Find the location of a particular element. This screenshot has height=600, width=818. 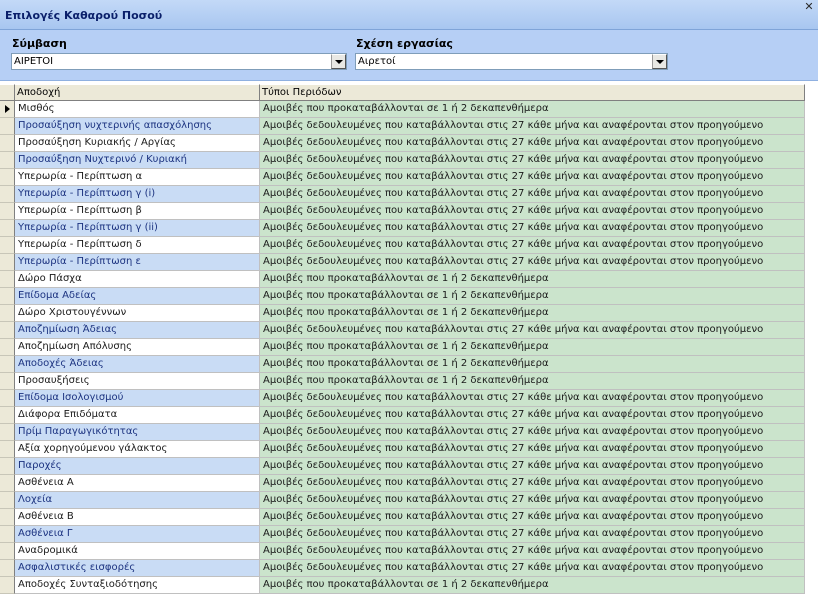

earning-cell: Προσαύξηση Κυριακής / Αργίας is located at coordinates (137, 143).